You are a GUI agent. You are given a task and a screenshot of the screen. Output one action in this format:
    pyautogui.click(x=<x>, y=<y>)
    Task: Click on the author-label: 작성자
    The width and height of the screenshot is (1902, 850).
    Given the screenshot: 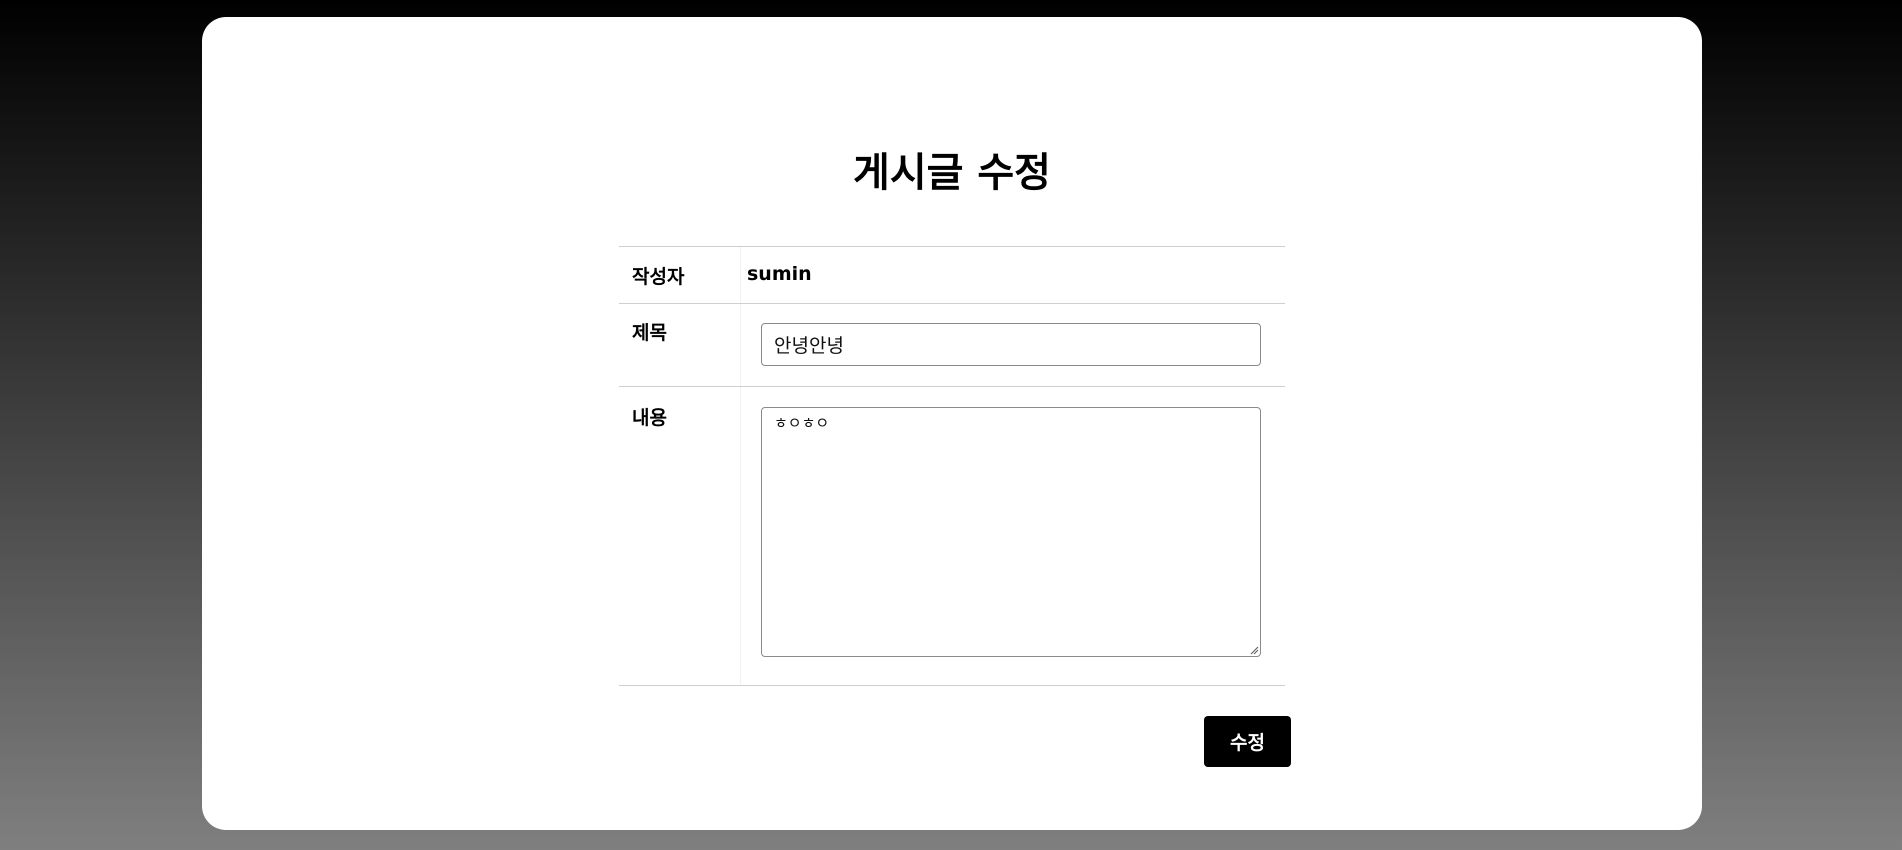 What is the action you would take?
    pyautogui.click(x=680, y=275)
    